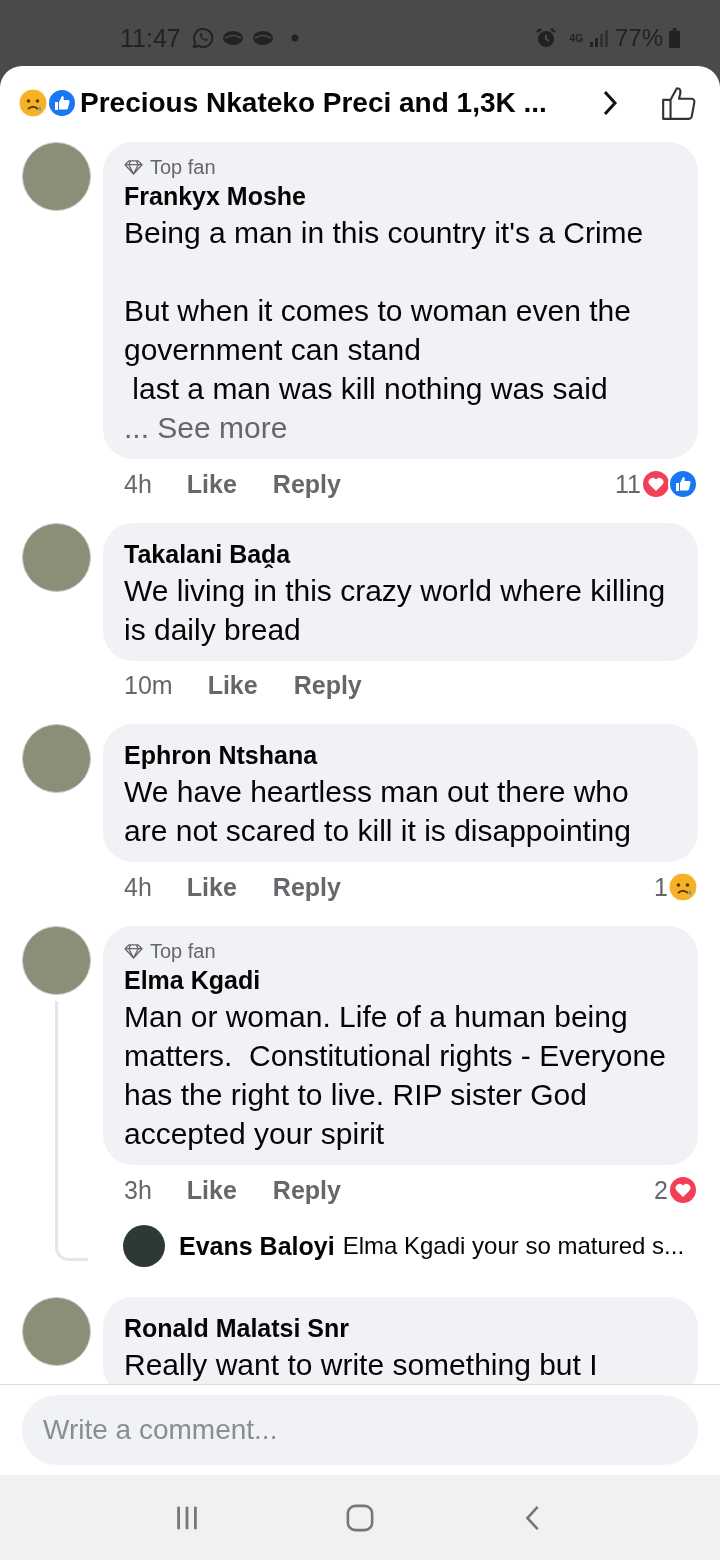  I want to click on reaction-count: 1, so click(661, 887).